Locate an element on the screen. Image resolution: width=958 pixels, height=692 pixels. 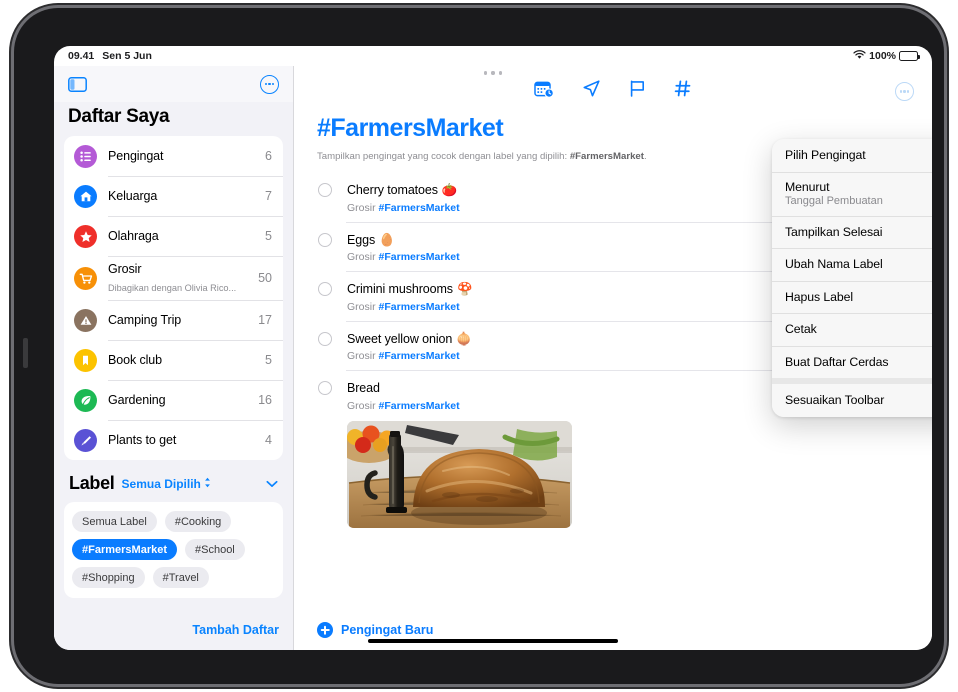
reminder-emoji: 🥚 is located at coordinates (387, 239).